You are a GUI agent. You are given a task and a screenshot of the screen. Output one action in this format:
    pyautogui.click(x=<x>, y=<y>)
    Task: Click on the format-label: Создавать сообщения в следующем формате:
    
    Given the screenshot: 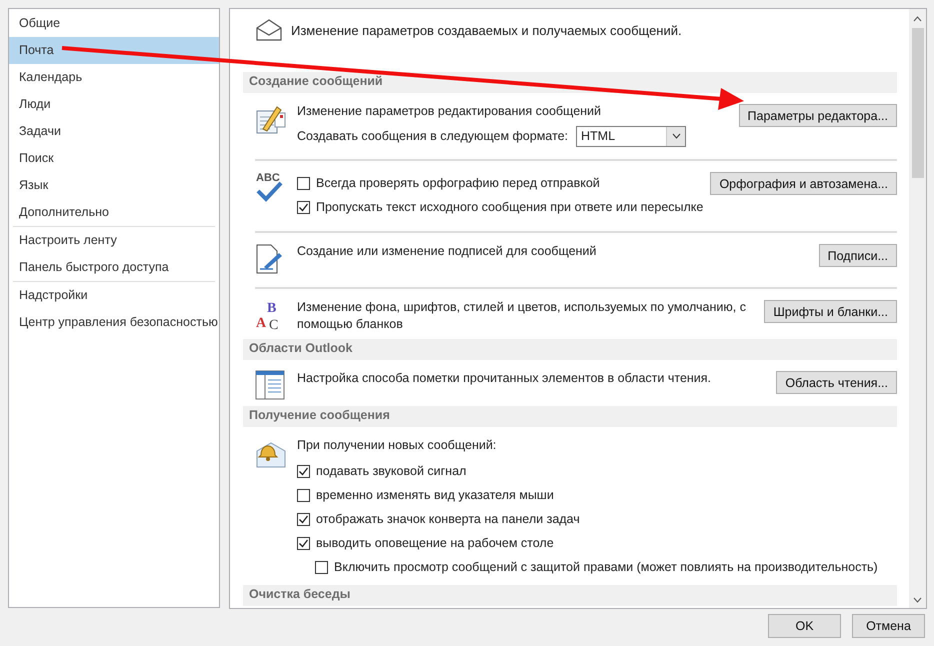 What is the action you would take?
    pyautogui.click(x=432, y=136)
    